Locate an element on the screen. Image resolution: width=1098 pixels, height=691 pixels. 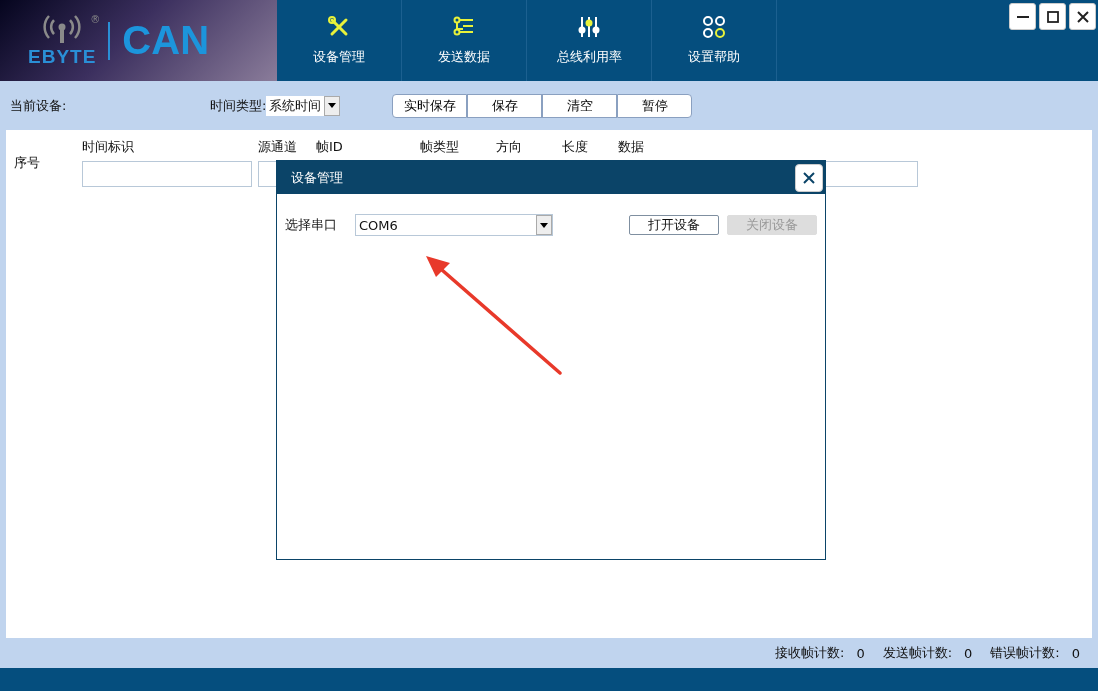
circles-icon is located at coordinates (714, 27).